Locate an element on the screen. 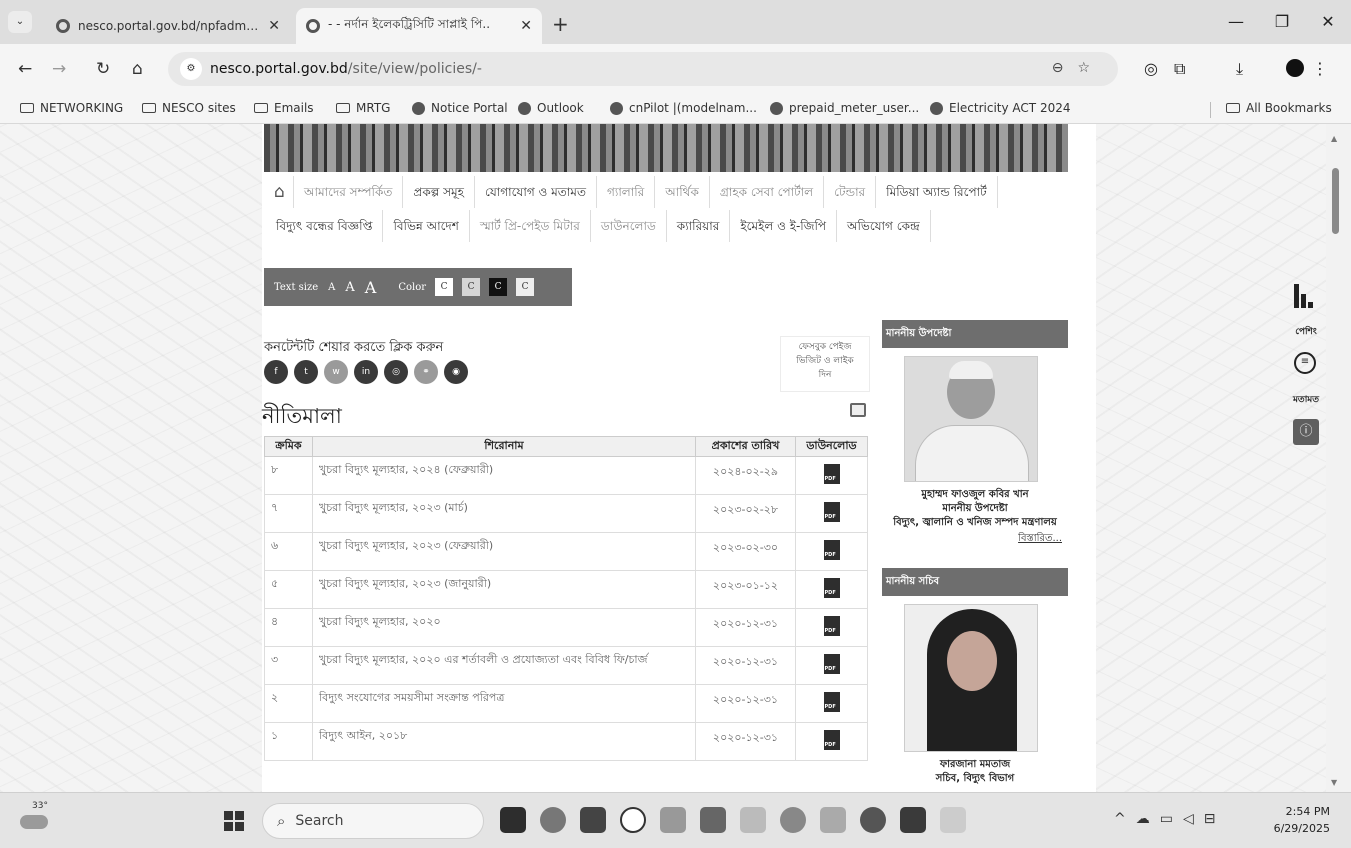 The height and width of the screenshot is (848, 1351). taskbar-search-box: ⌕ Search is located at coordinates (373, 821).